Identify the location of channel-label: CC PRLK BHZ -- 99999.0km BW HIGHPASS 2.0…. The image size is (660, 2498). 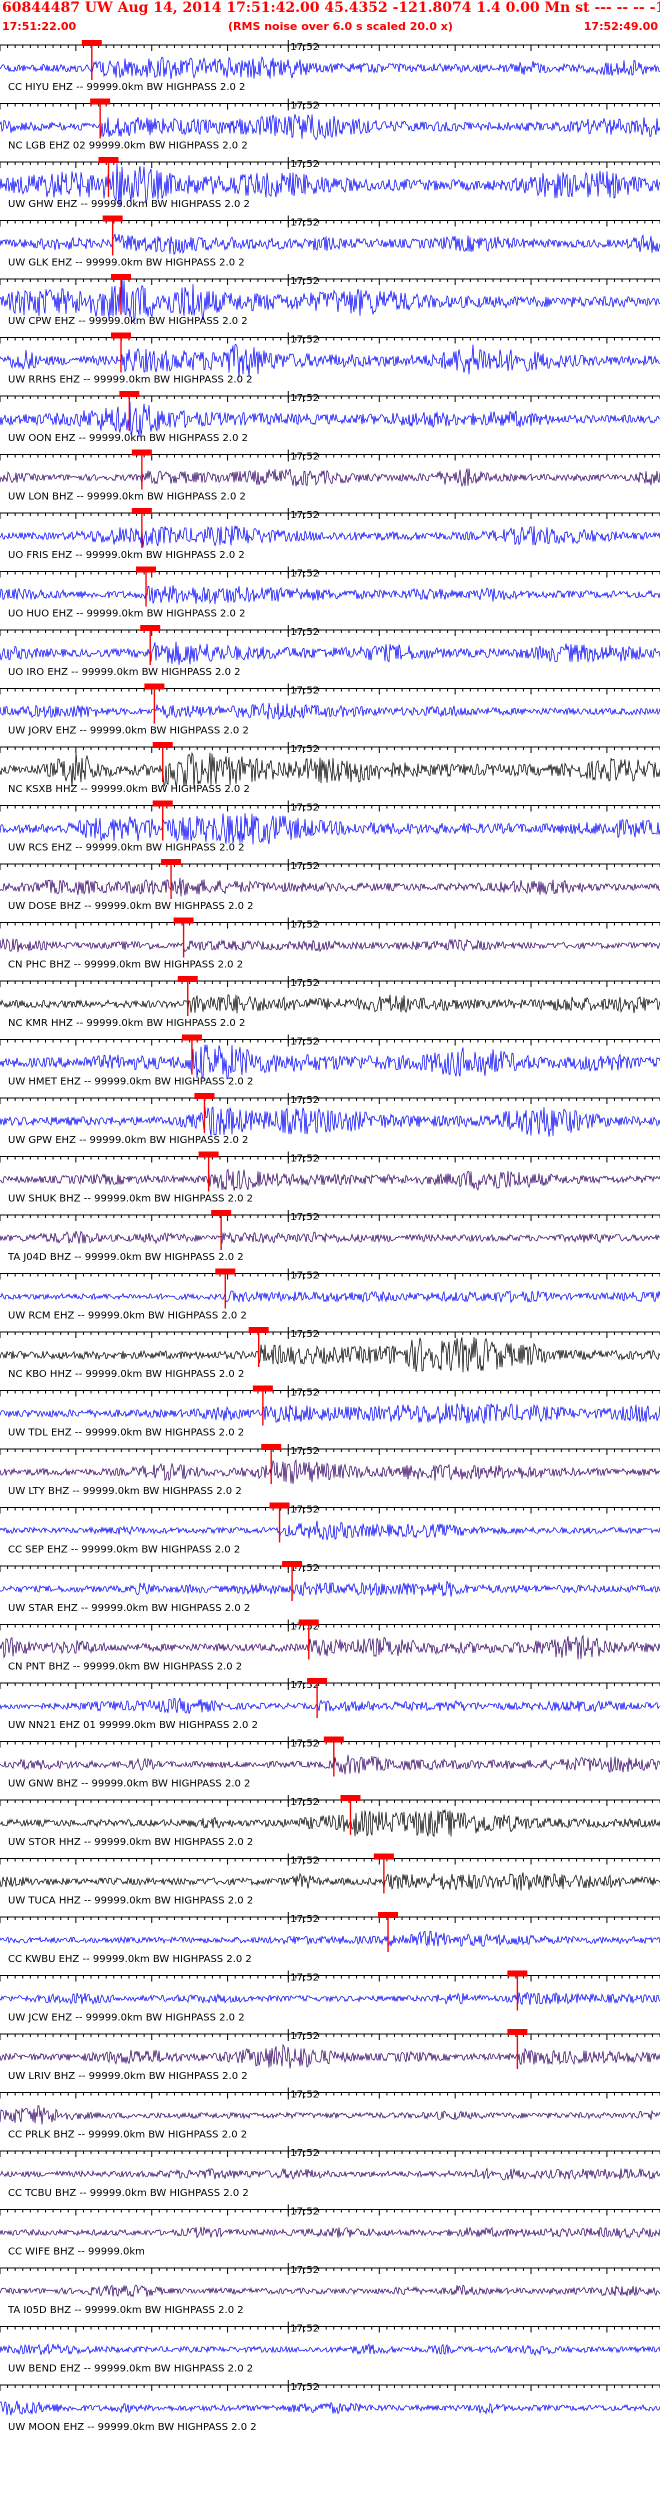
(127, 2135).